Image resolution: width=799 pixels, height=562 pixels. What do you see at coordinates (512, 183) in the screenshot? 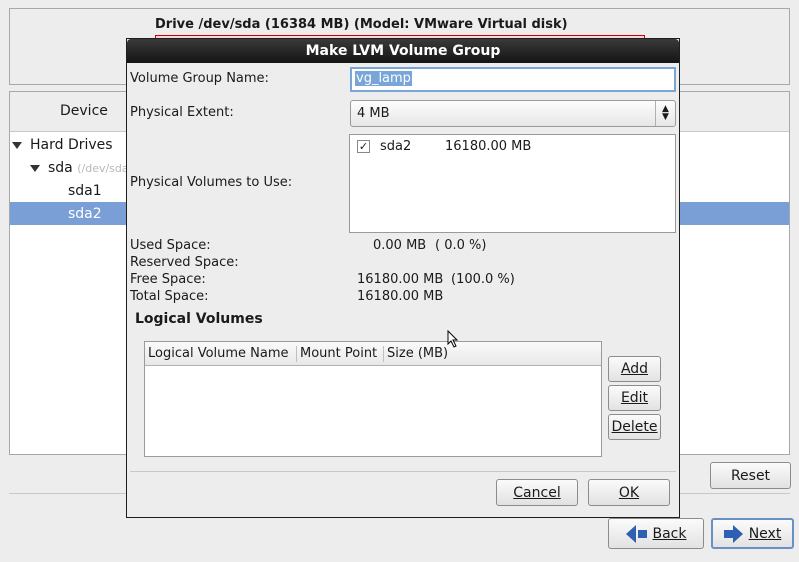
I see `pv-list: ✓ sda2 16180.00 MB` at bounding box center [512, 183].